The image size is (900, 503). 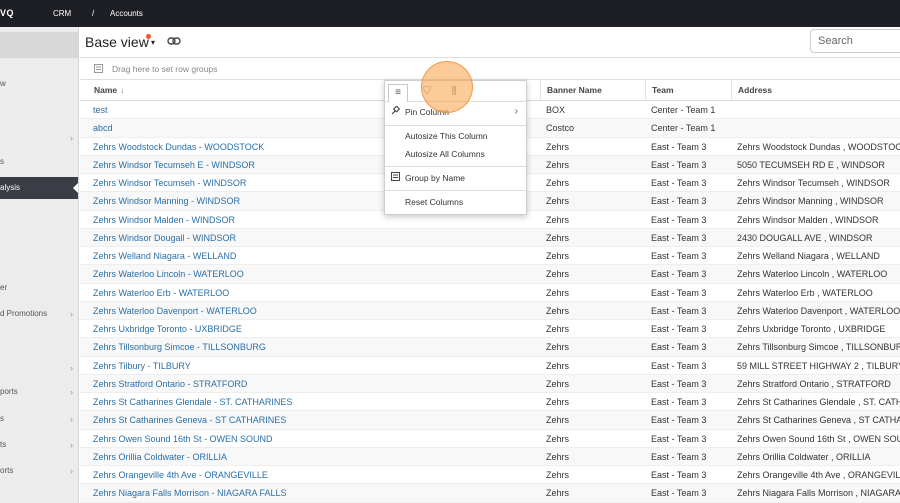 What do you see at coordinates (447, 87) in the screenshot?
I see `click-indicator` at bounding box center [447, 87].